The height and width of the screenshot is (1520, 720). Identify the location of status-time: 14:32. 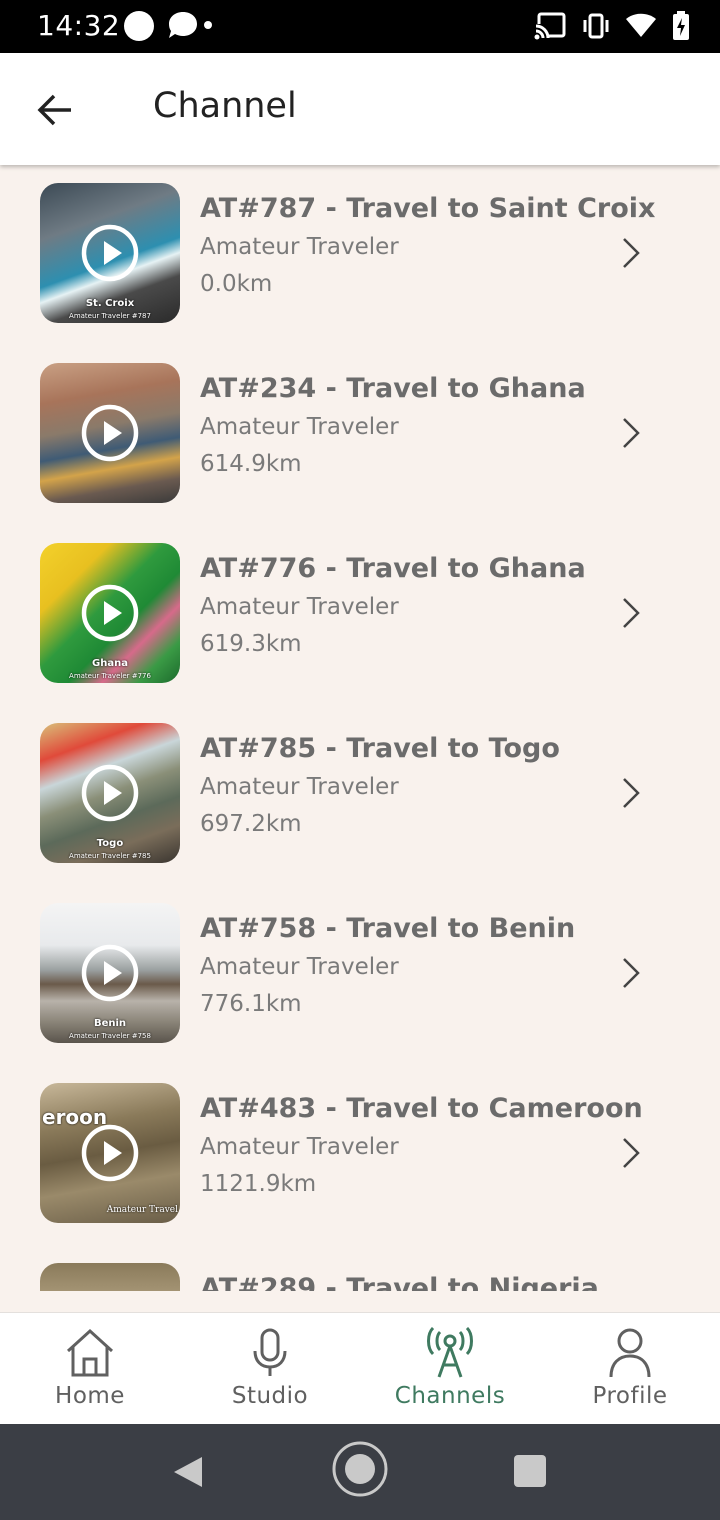
(79, 25).